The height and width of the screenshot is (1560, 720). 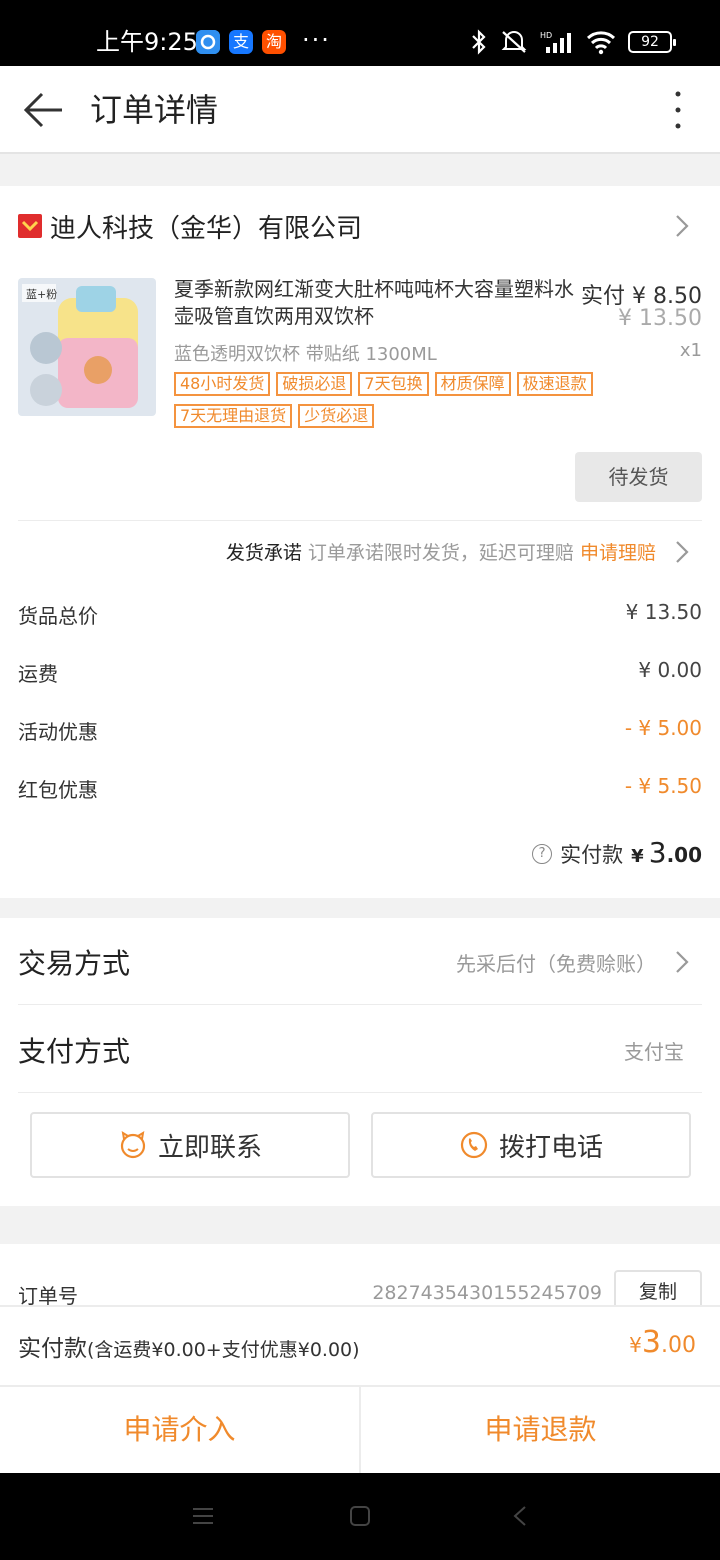 What do you see at coordinates (360, 615) in the screenshot?
I see `cost-row-goods: 货品总价 ¥ 13.50` at bounding box center [360, 615].